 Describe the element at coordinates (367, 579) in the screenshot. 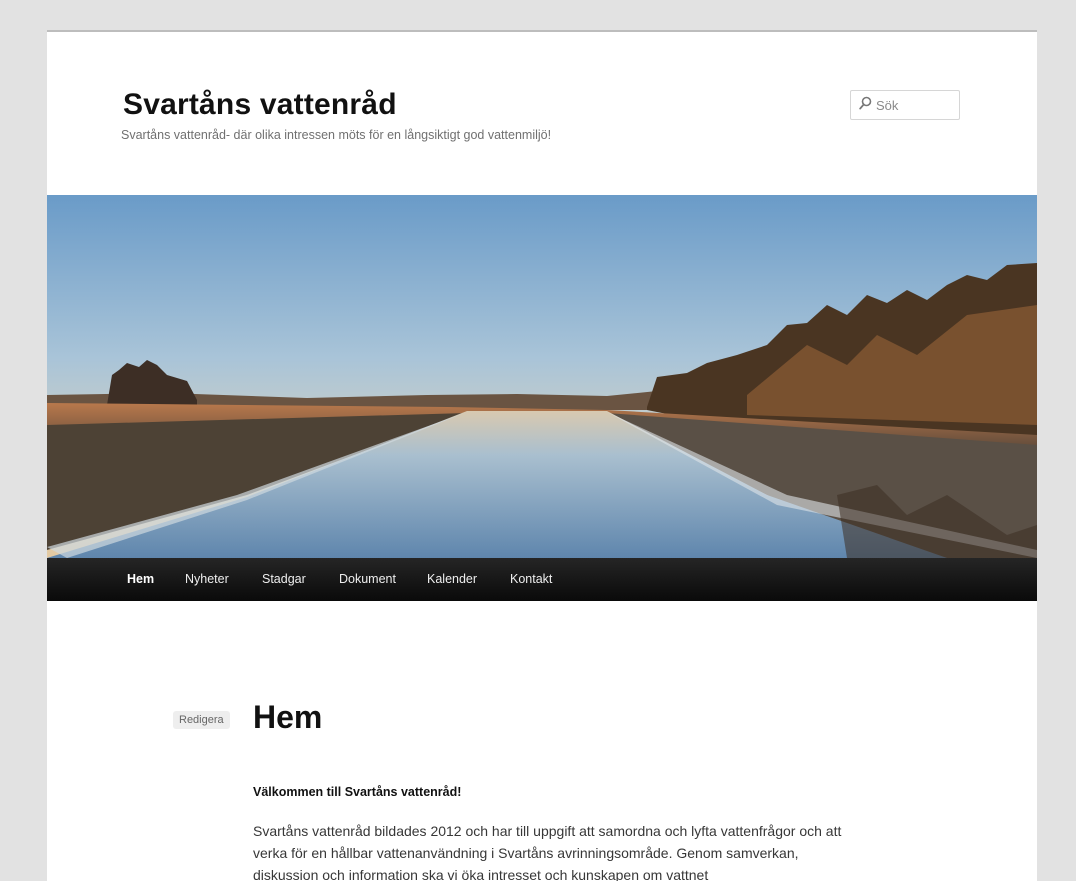

I see `nav-item-dokument: Dokument` at that location.